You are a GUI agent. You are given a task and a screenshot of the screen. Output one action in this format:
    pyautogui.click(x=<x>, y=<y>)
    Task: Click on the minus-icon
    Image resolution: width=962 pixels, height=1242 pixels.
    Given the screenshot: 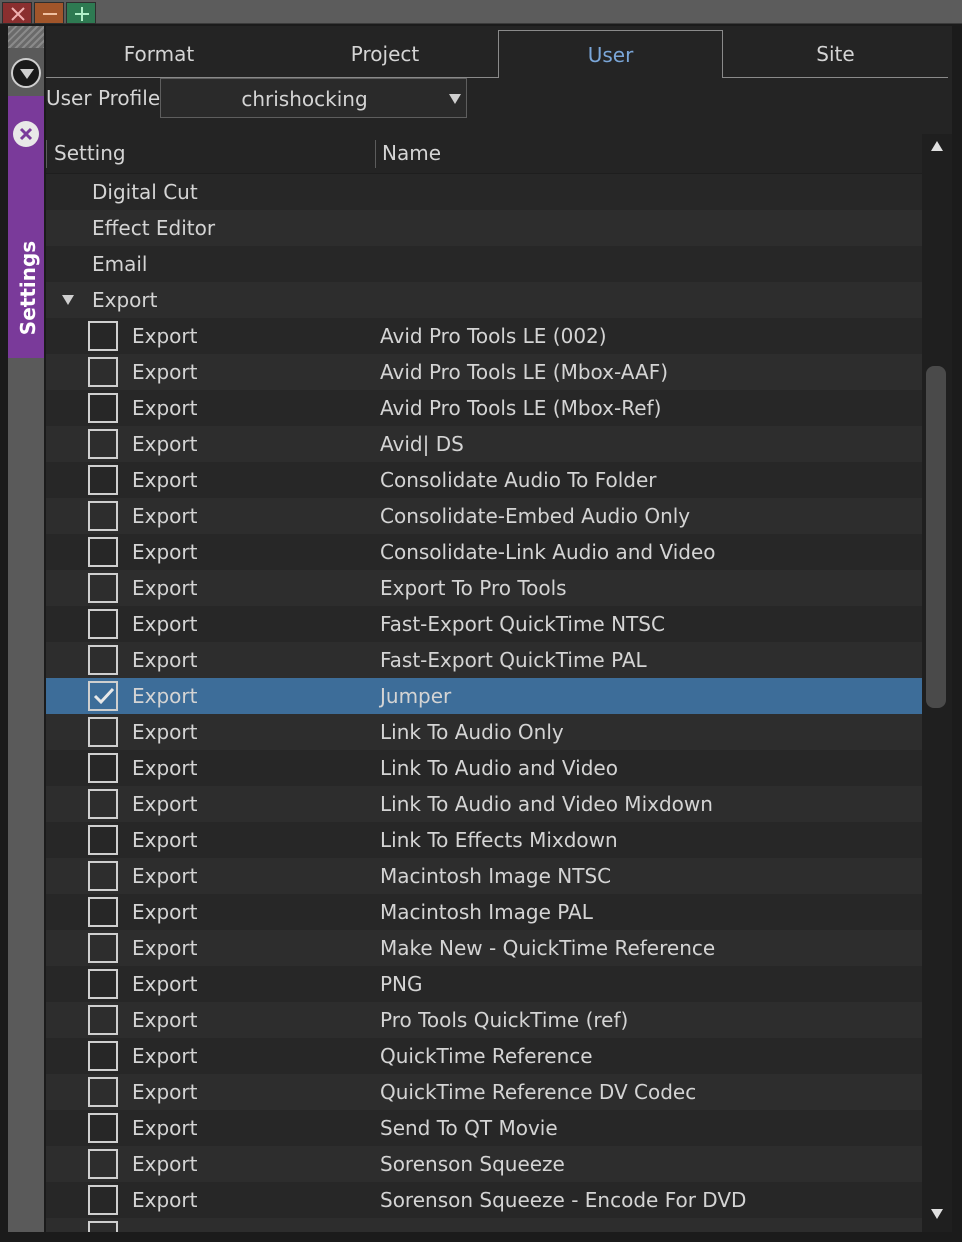 What is the action you would take?
    pyautogui.click(x=50, y=14)
    